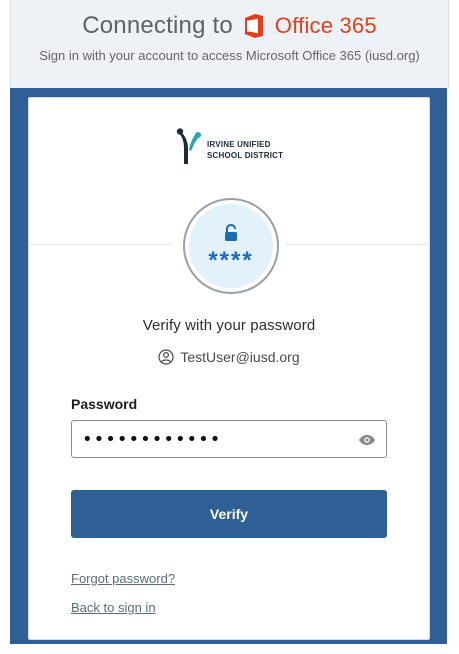 The image size is (459, 654). What do you see at coordinates (254, 26) in the screenshot?
I see `office-logo-icon` at bounding box center [254, 26].